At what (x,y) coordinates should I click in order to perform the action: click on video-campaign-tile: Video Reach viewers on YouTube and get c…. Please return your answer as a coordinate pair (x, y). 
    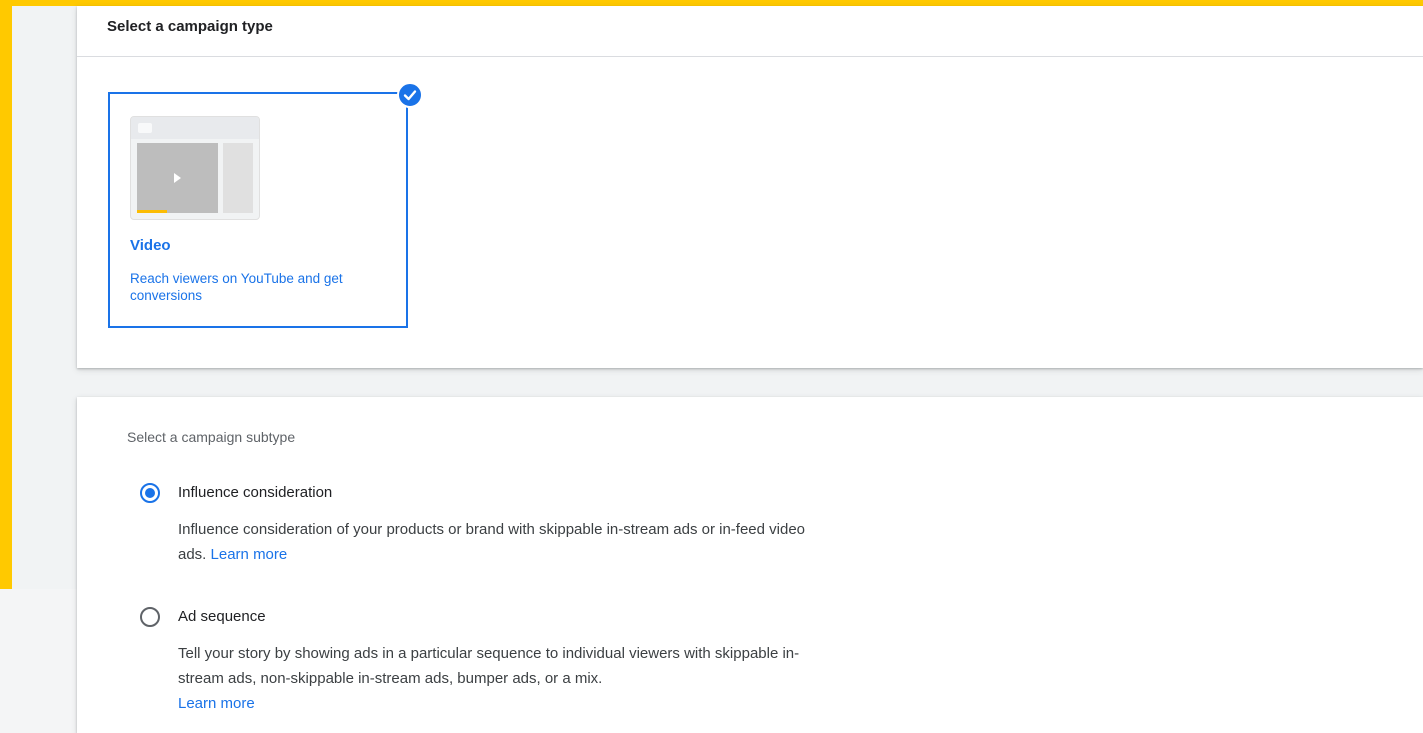
    Looking at the image, I should click on (265, 205).